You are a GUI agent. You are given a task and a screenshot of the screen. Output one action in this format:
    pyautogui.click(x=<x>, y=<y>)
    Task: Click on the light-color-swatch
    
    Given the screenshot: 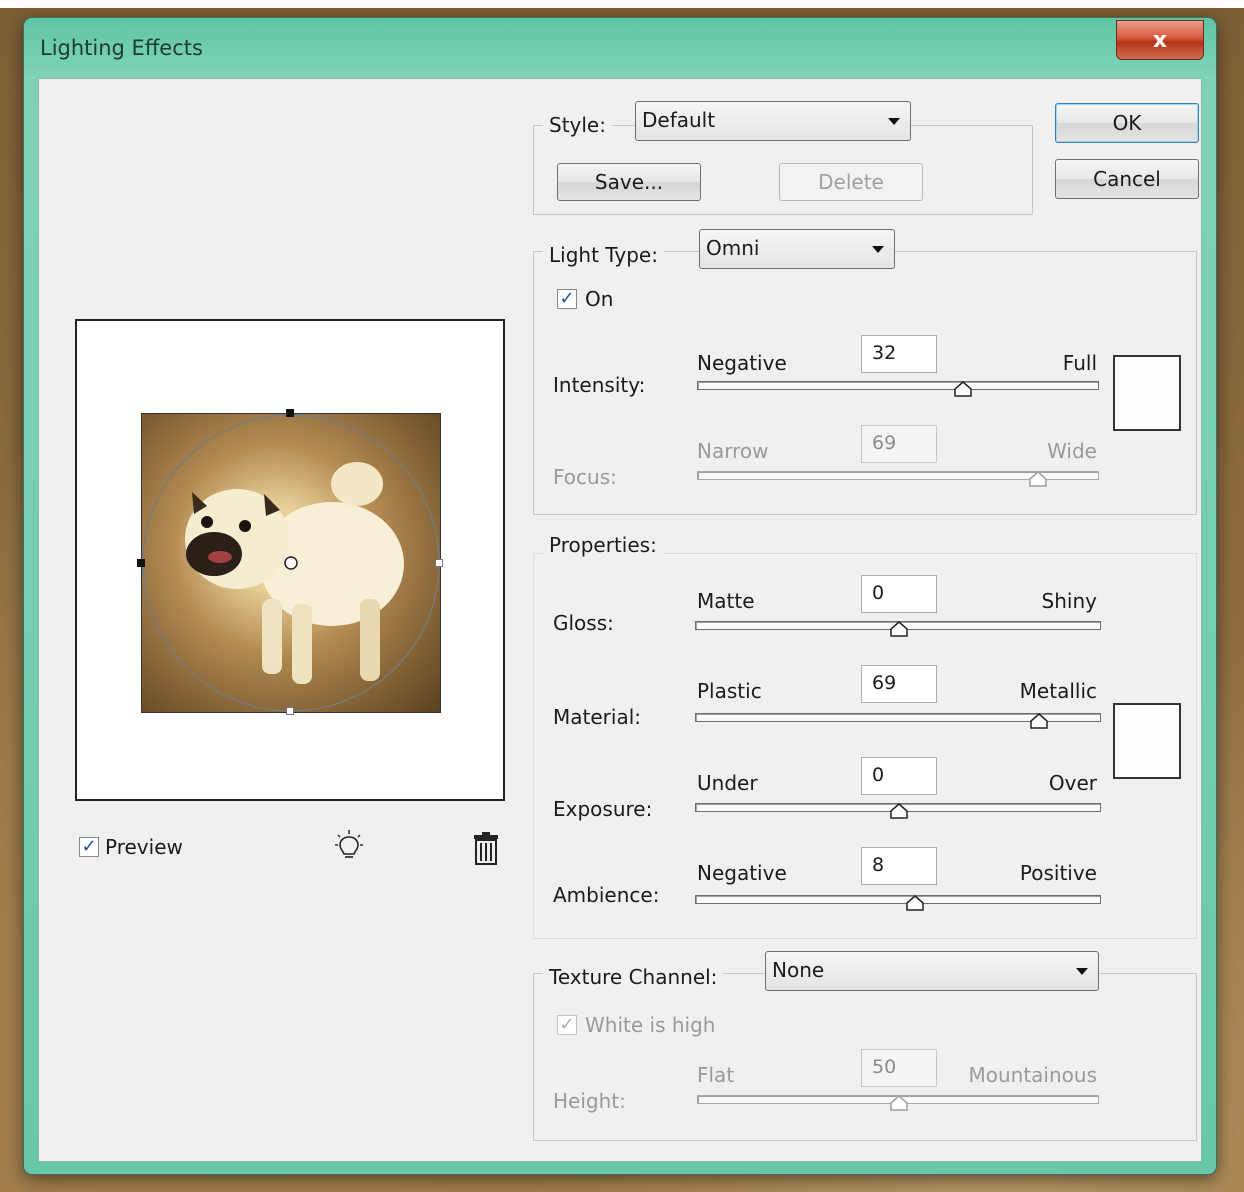 What is the action you would take?
    pyautogui.click(x=1147, y=393)
    